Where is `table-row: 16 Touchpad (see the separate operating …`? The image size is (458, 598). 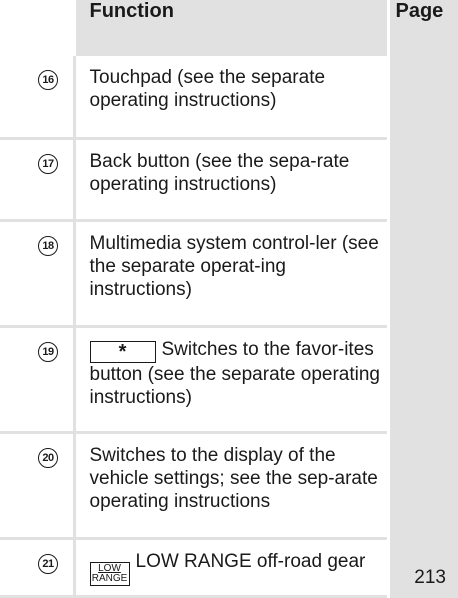 table-row: 16 Touchpad (see the separate operating … is located at coordinates (229, 97).